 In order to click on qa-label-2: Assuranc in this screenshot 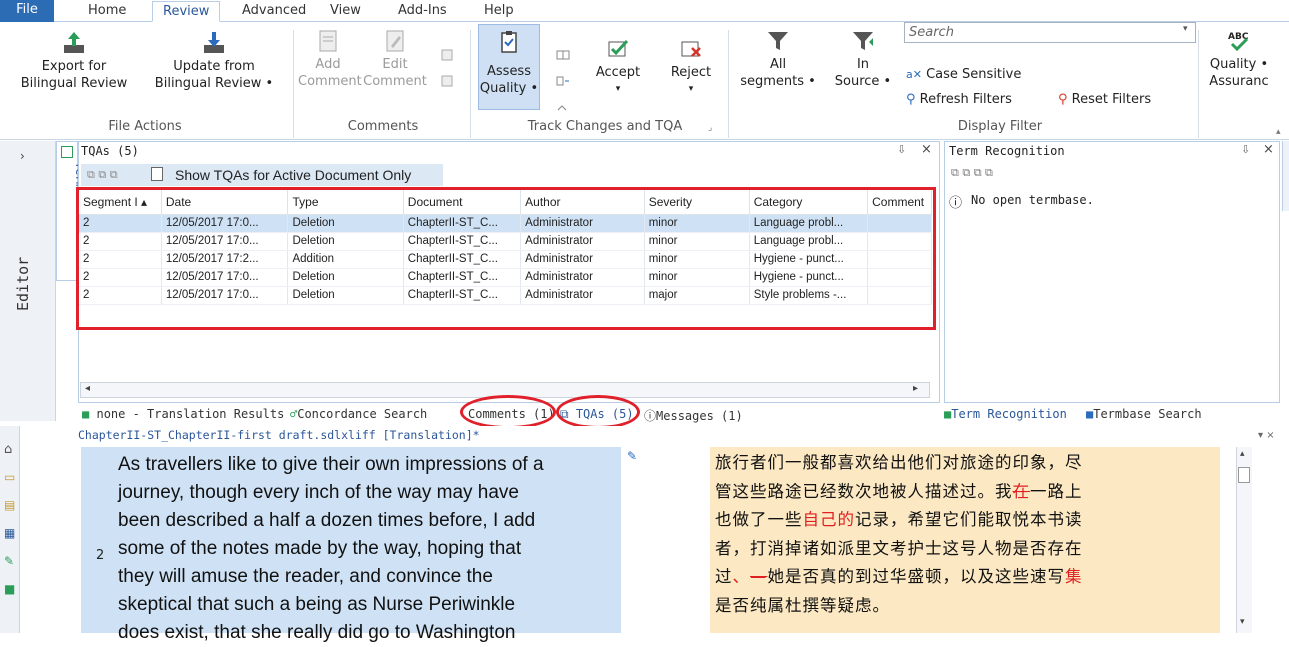, I will do `click(1239, 81)`.